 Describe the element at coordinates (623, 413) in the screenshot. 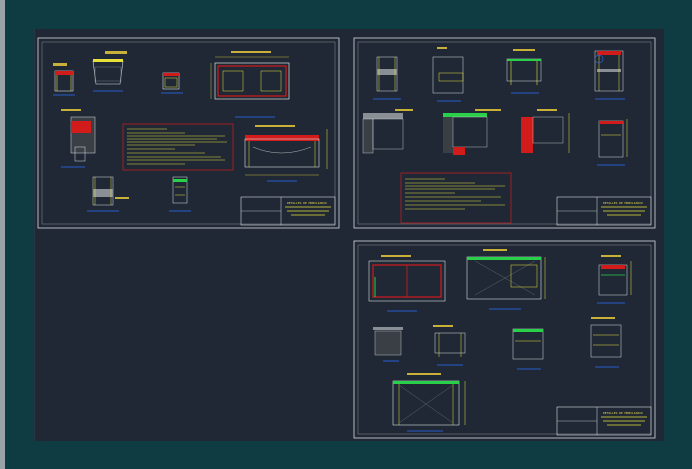

I see `title-block-3-title: DETALLES DE MOBILIARIO` at that location.